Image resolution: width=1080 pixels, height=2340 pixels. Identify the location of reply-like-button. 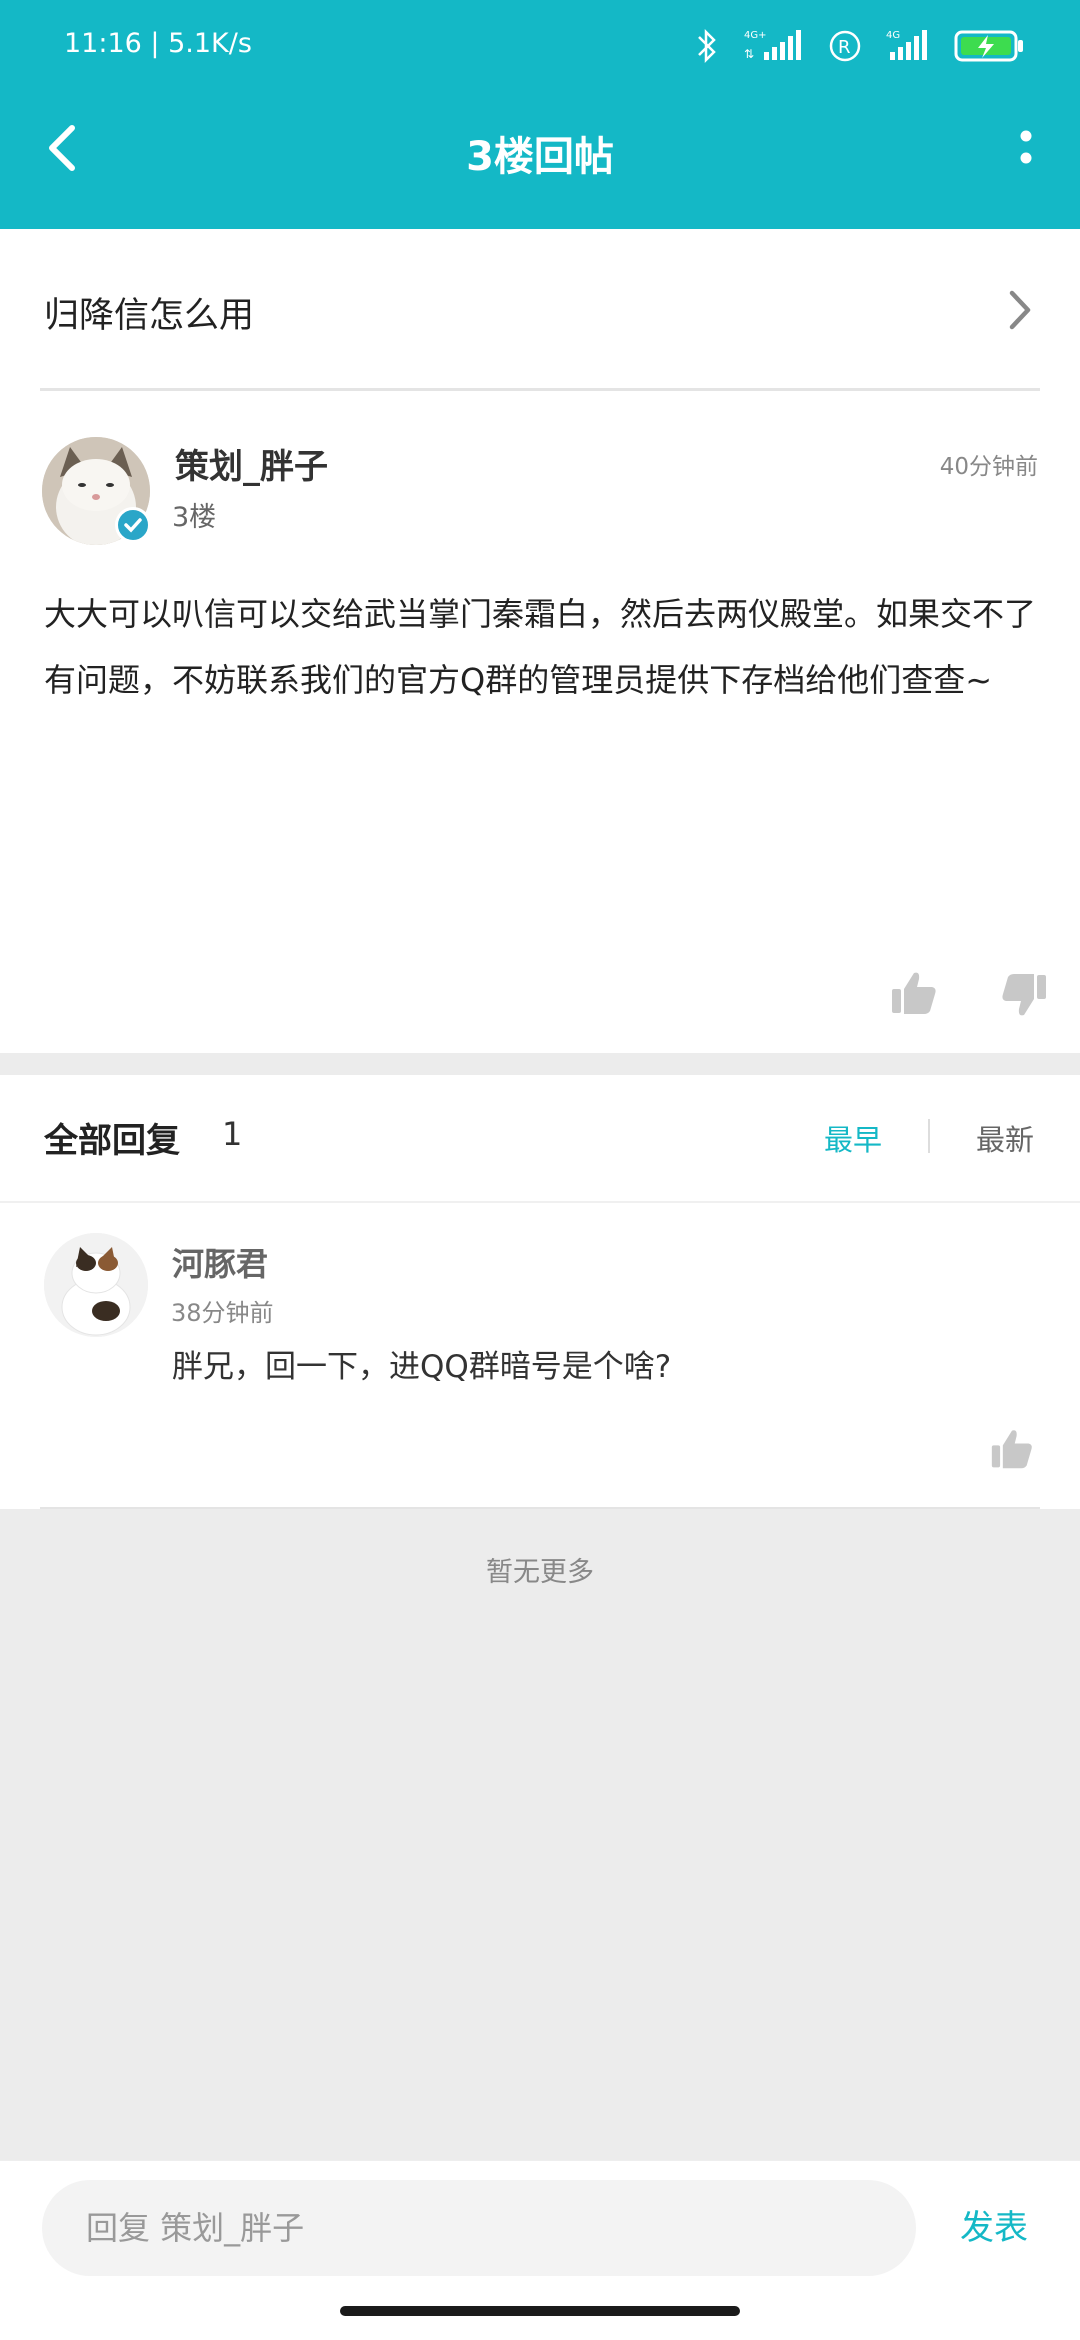
(1012, 1449).